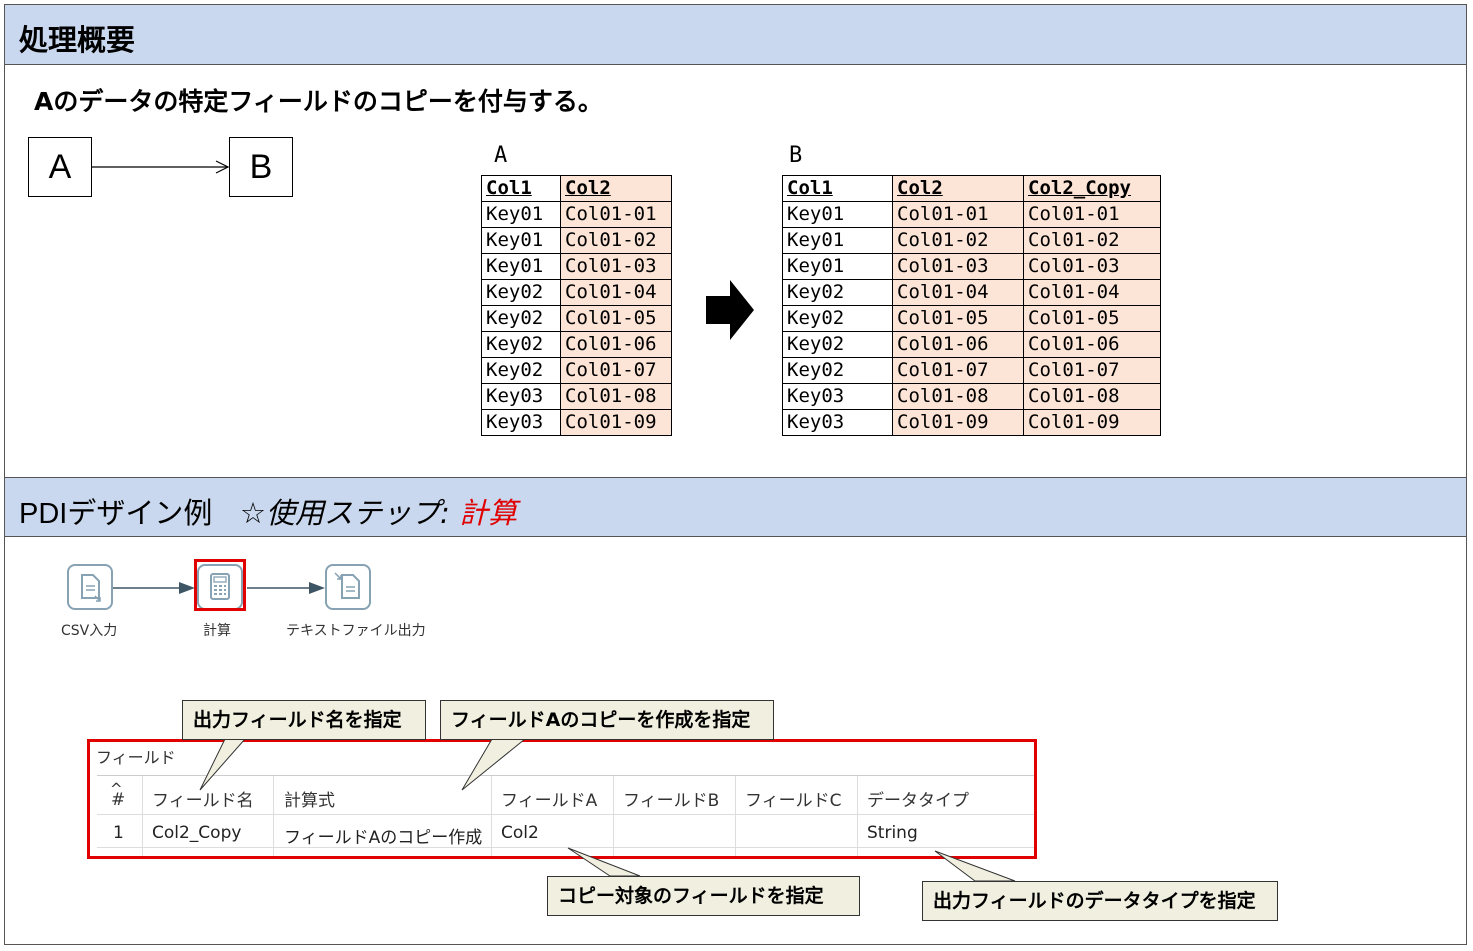 The width and height of the screenshot is (1473, 951). I want to click on callout-field-name: 出力フィールド名を指定, so click(304, 720).